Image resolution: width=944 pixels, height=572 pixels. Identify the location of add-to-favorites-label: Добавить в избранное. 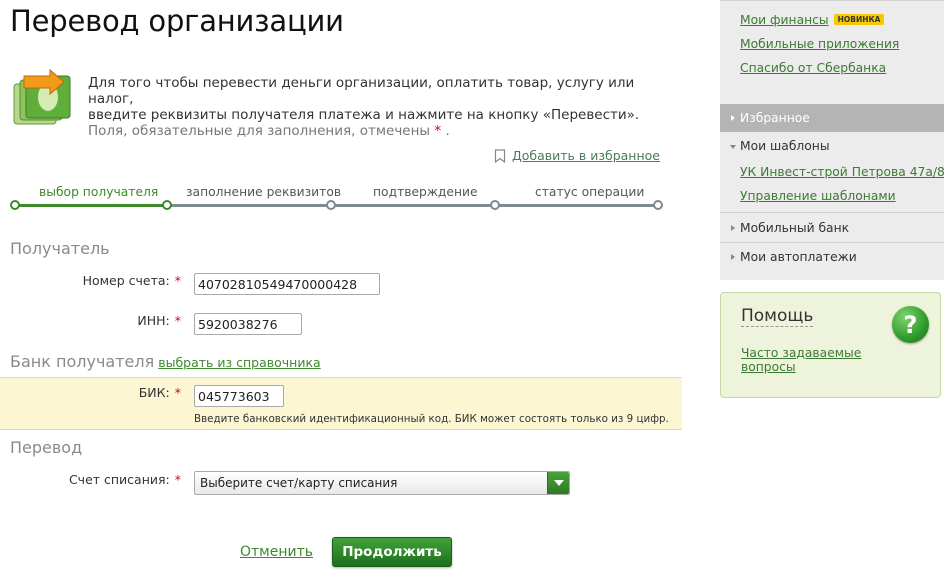
(586, 155).